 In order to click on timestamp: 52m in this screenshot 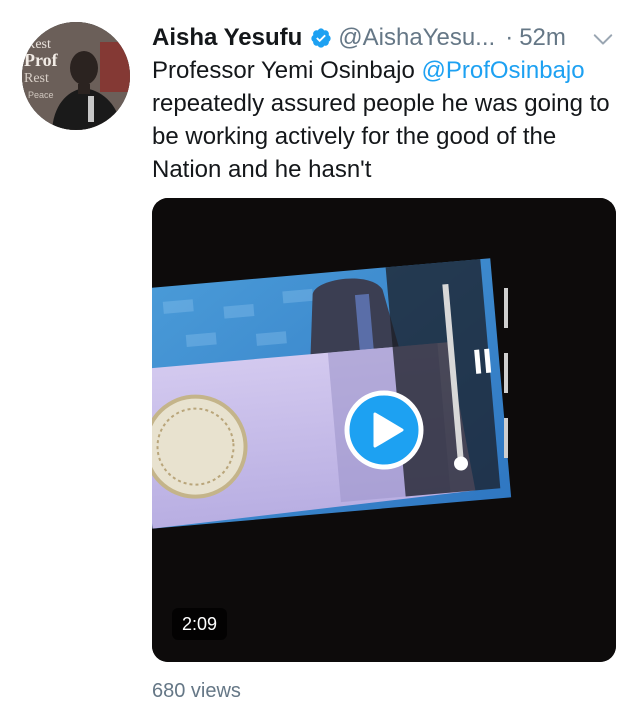, I will do `click(542, 38)`.